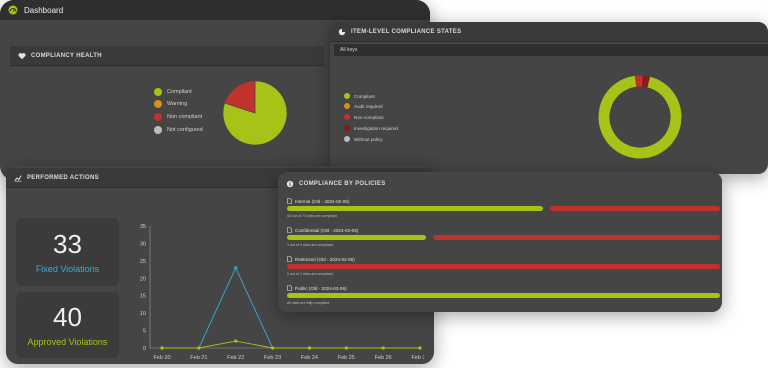 The width and height of the screenshot is (768, 368). I want to click on item-level-header: ITEM-LEVEL COMPLIANCE STATES, so click(549, 32).